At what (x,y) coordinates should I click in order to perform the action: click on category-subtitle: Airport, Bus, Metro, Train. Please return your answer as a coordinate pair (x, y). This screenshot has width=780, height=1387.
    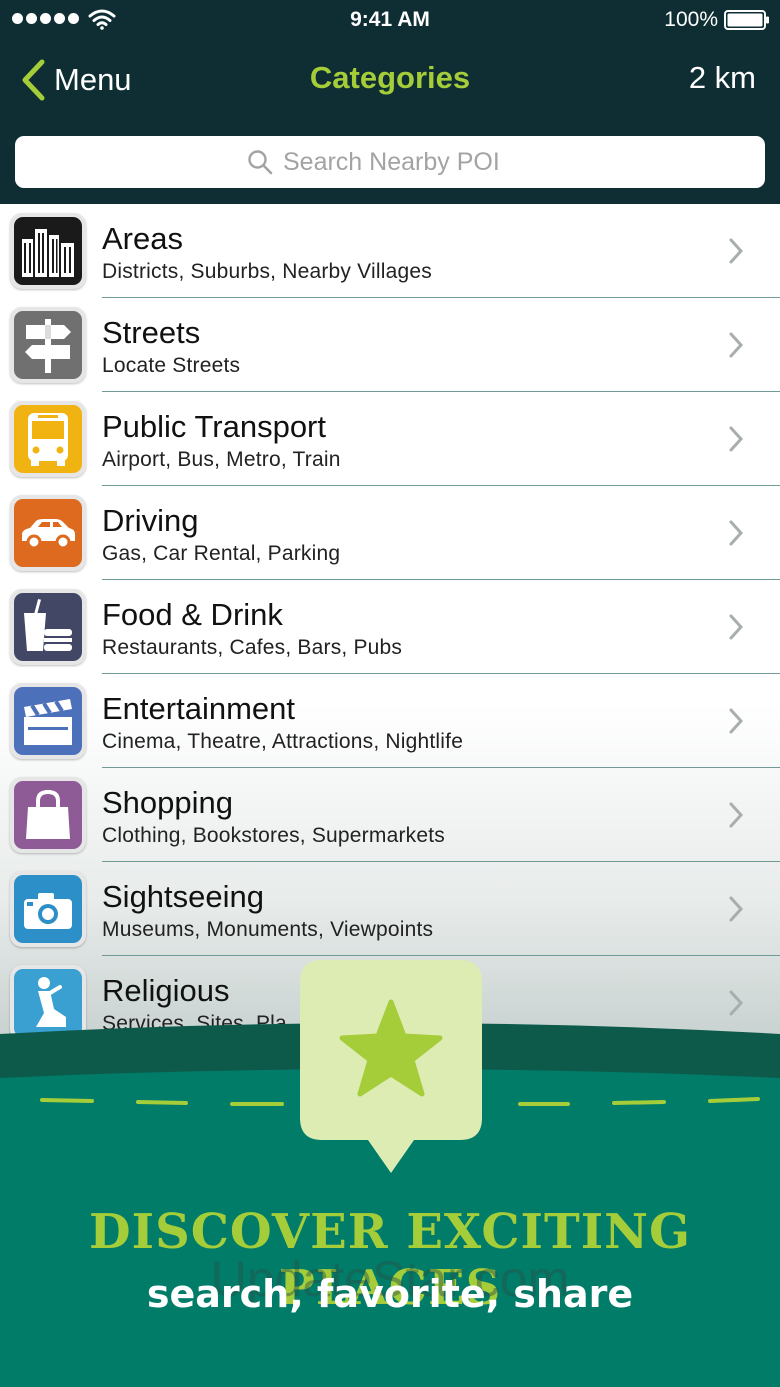
    Looking at the image, I should click on (221, 459).